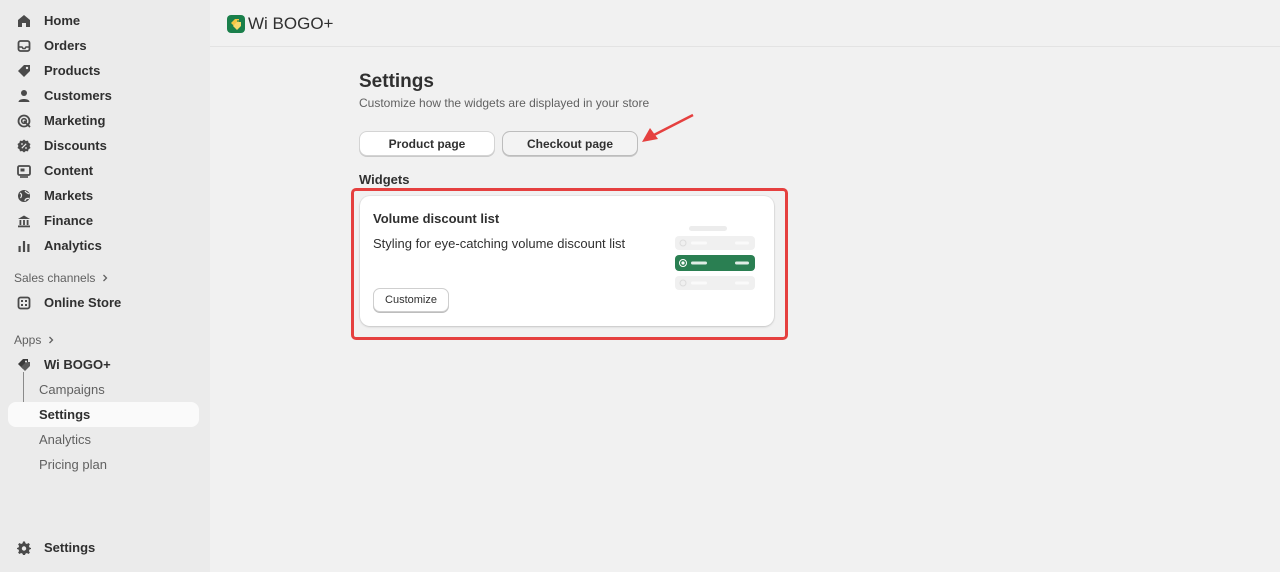 The height and width of the screenshot is (572, 1280). I want to click on tag-icon, so click(24, 71).